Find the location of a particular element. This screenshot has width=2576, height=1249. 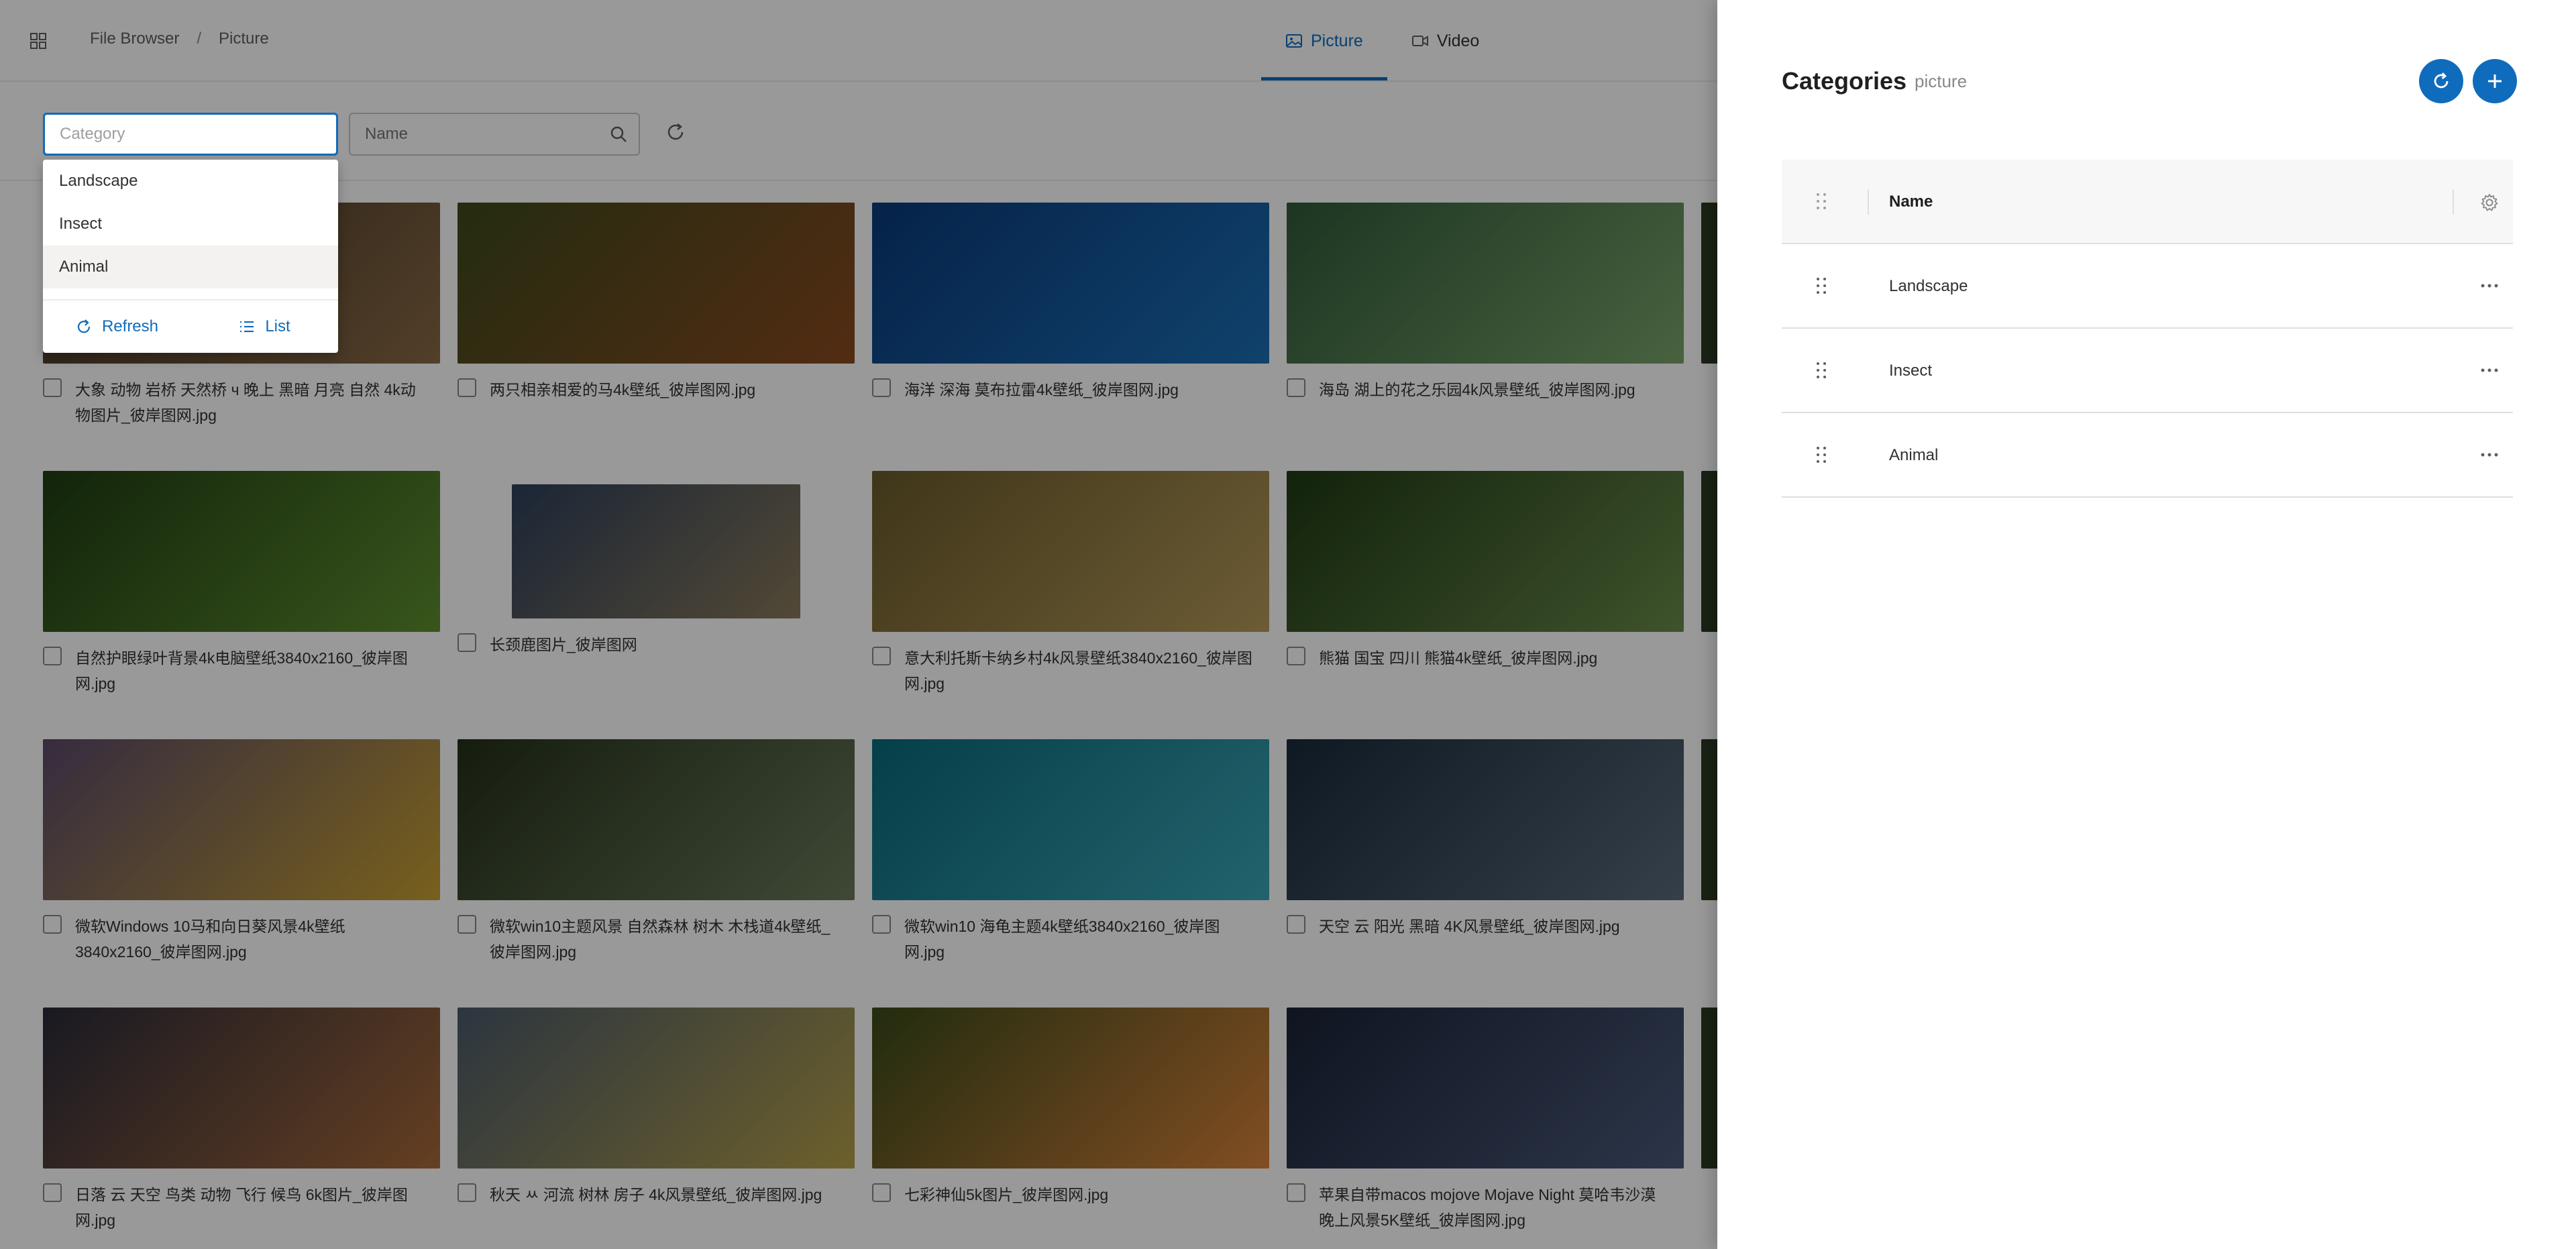

dropdown-refresh-button: Refresh is located at coordinates (117, 327).